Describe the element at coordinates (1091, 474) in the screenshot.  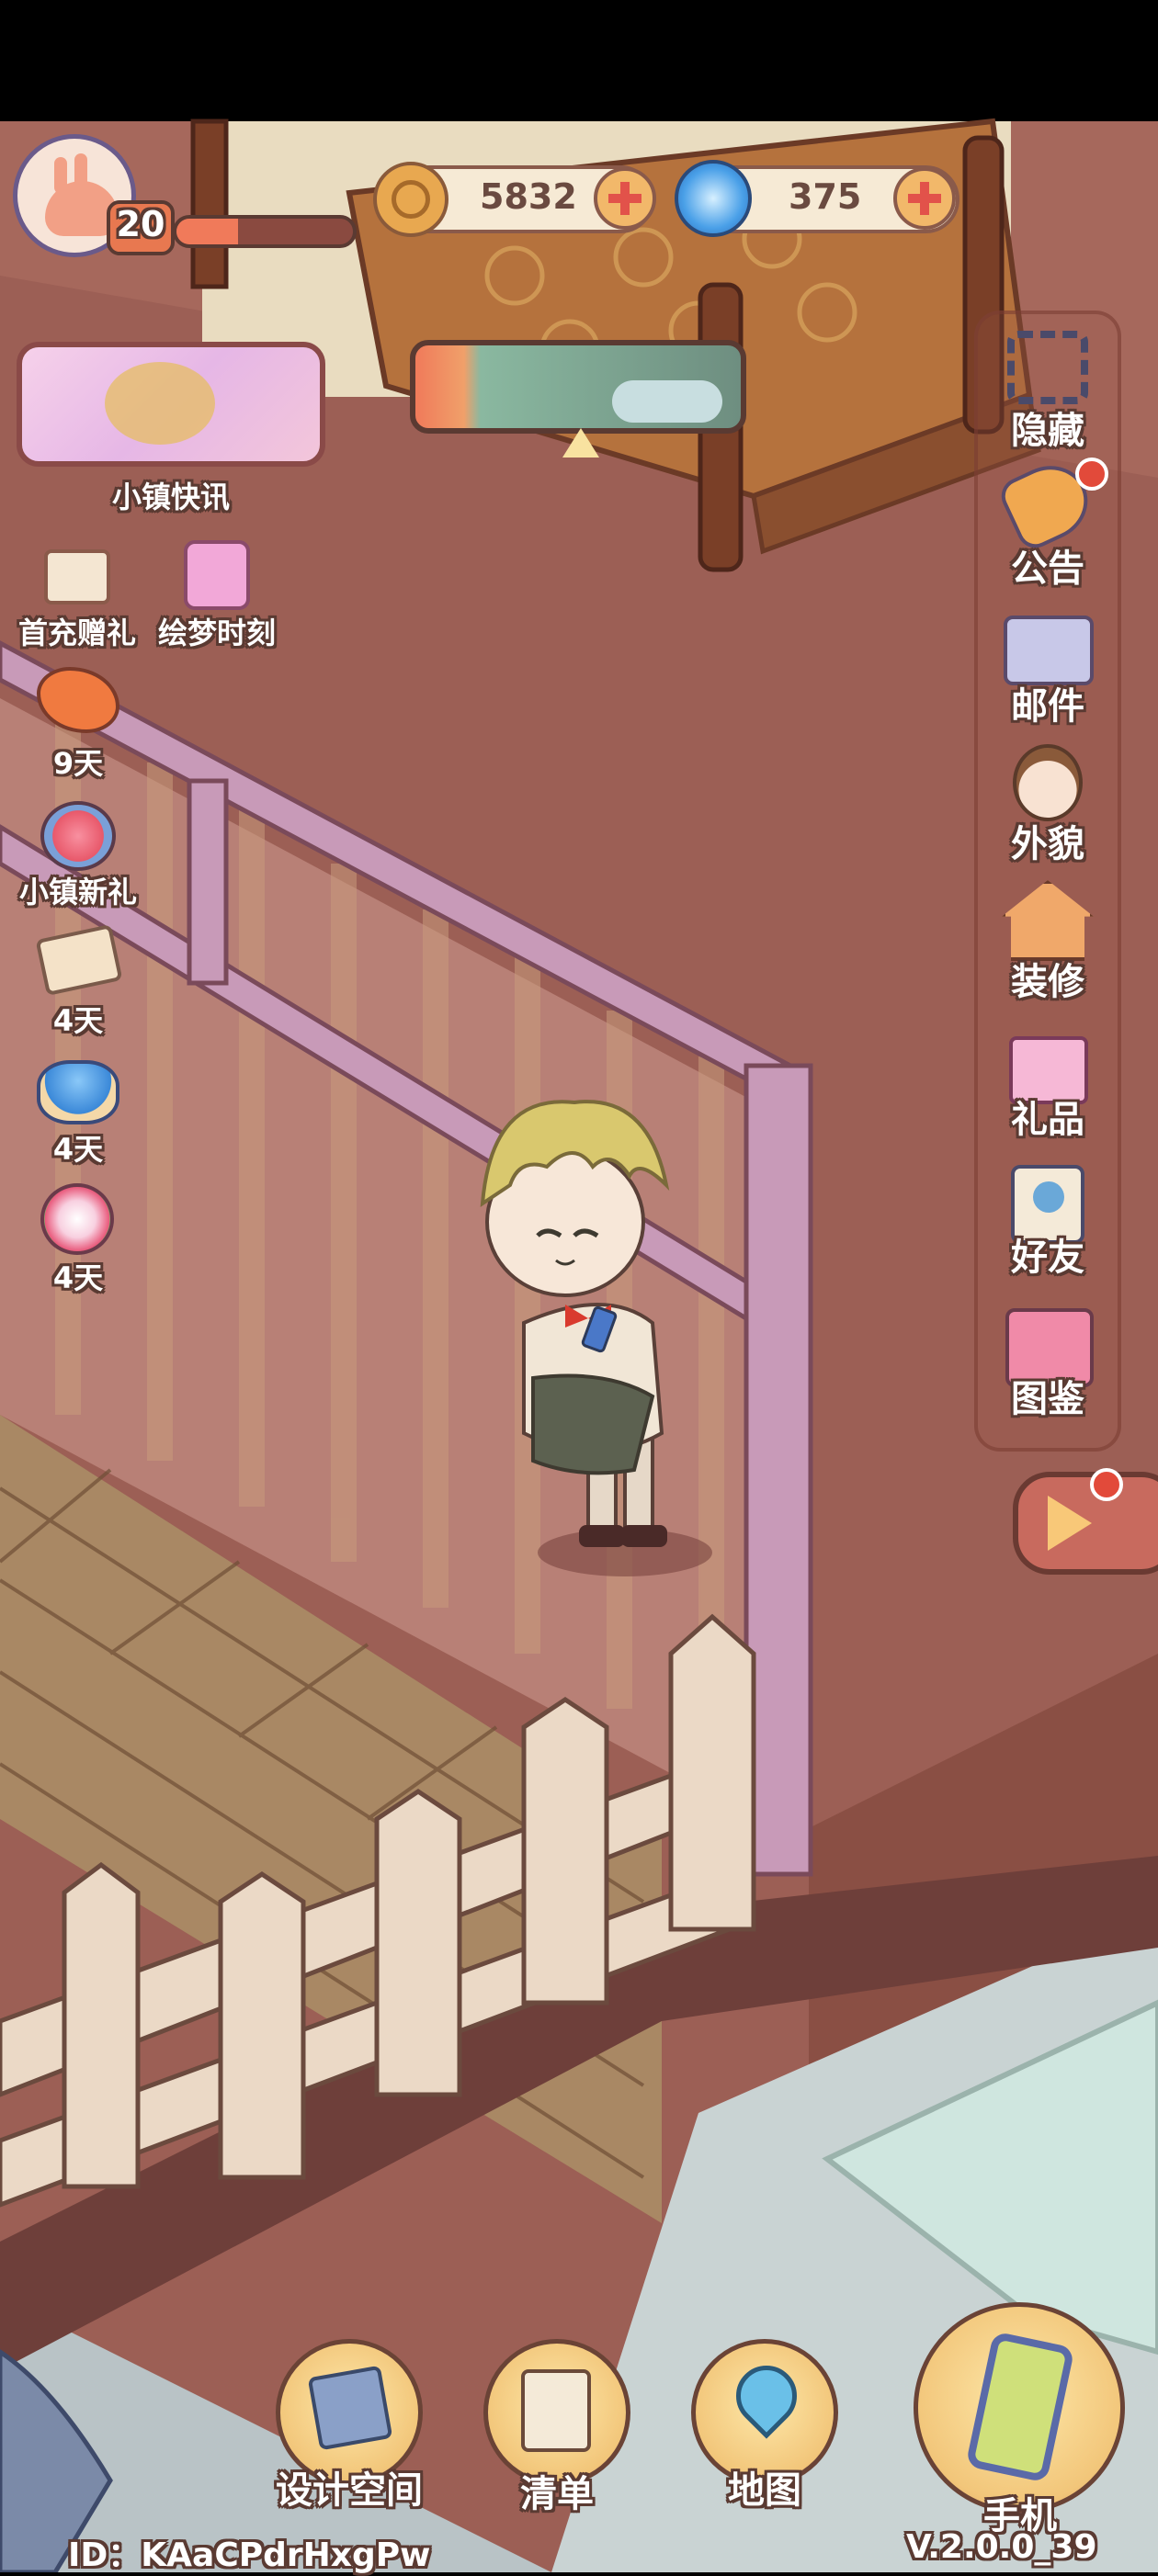
I see `announcement-badge` at that location.